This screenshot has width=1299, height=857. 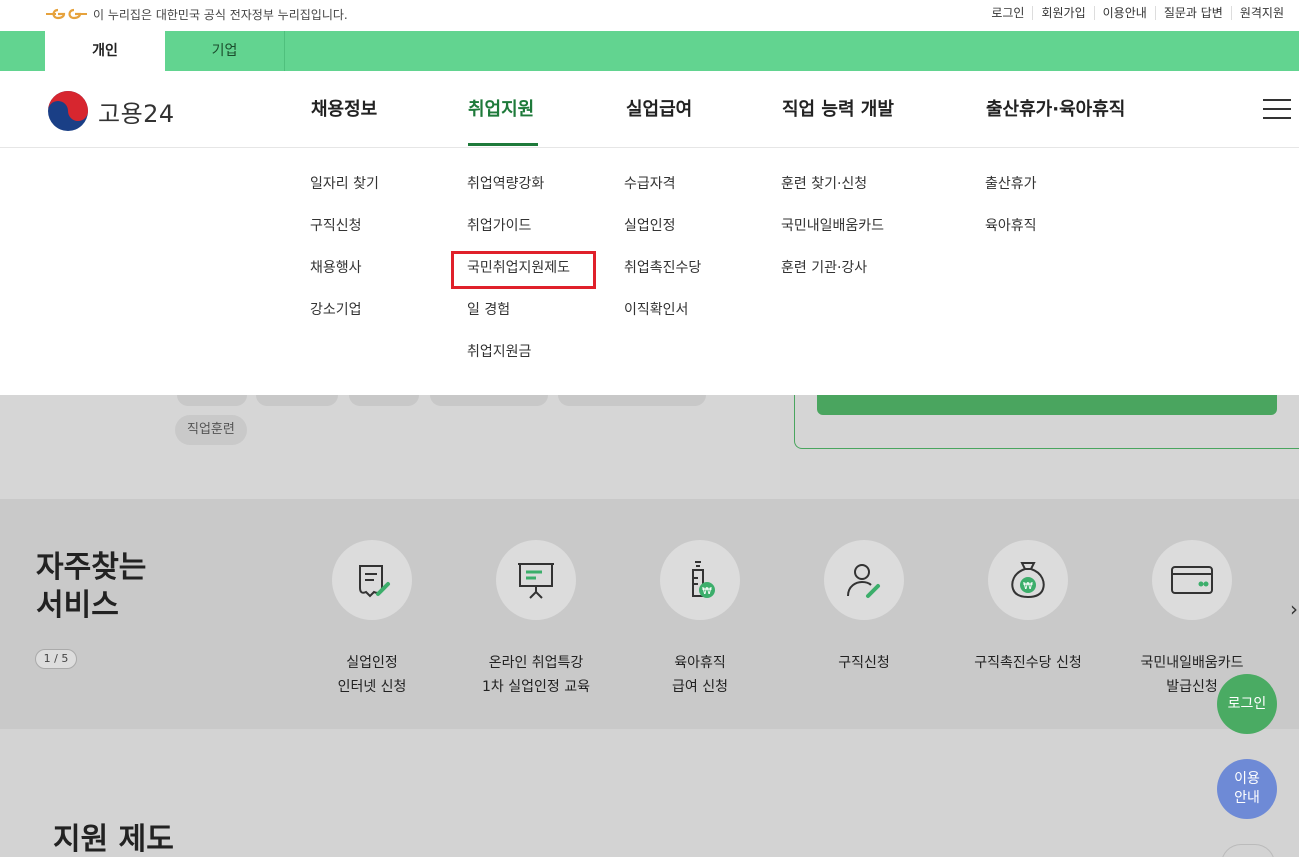 I want to click on egov-logo-icon, so click(x=66, y=14).